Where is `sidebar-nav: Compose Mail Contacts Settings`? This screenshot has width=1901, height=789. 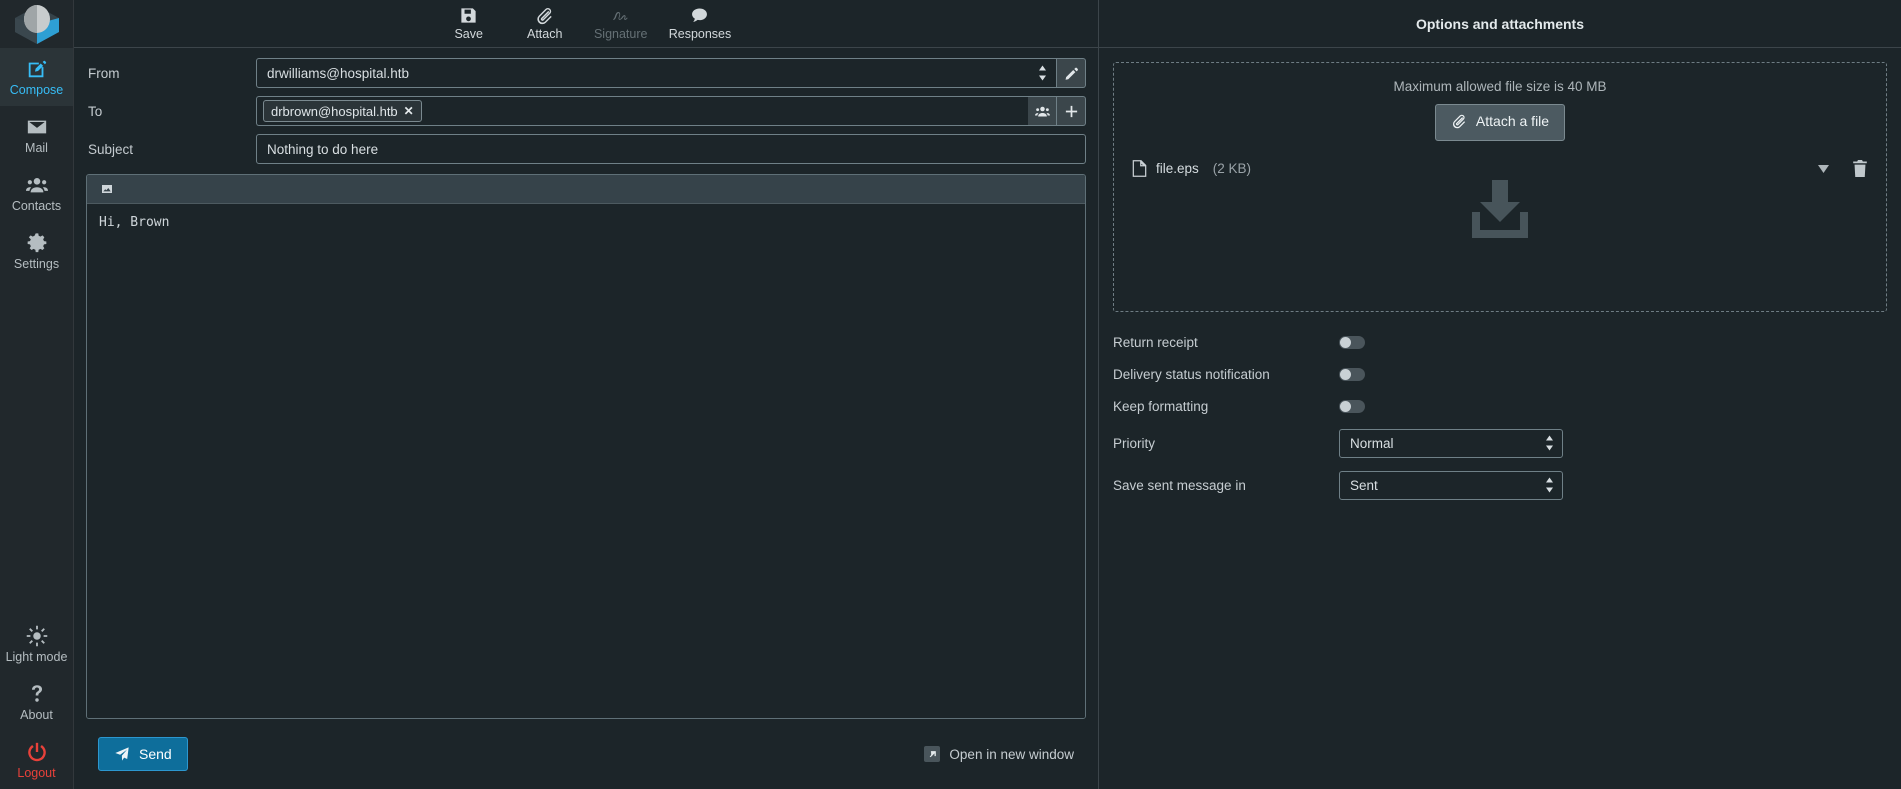
sidebar-nav: Compose Mail Contacts Settings is located at coordinates (36, 164).